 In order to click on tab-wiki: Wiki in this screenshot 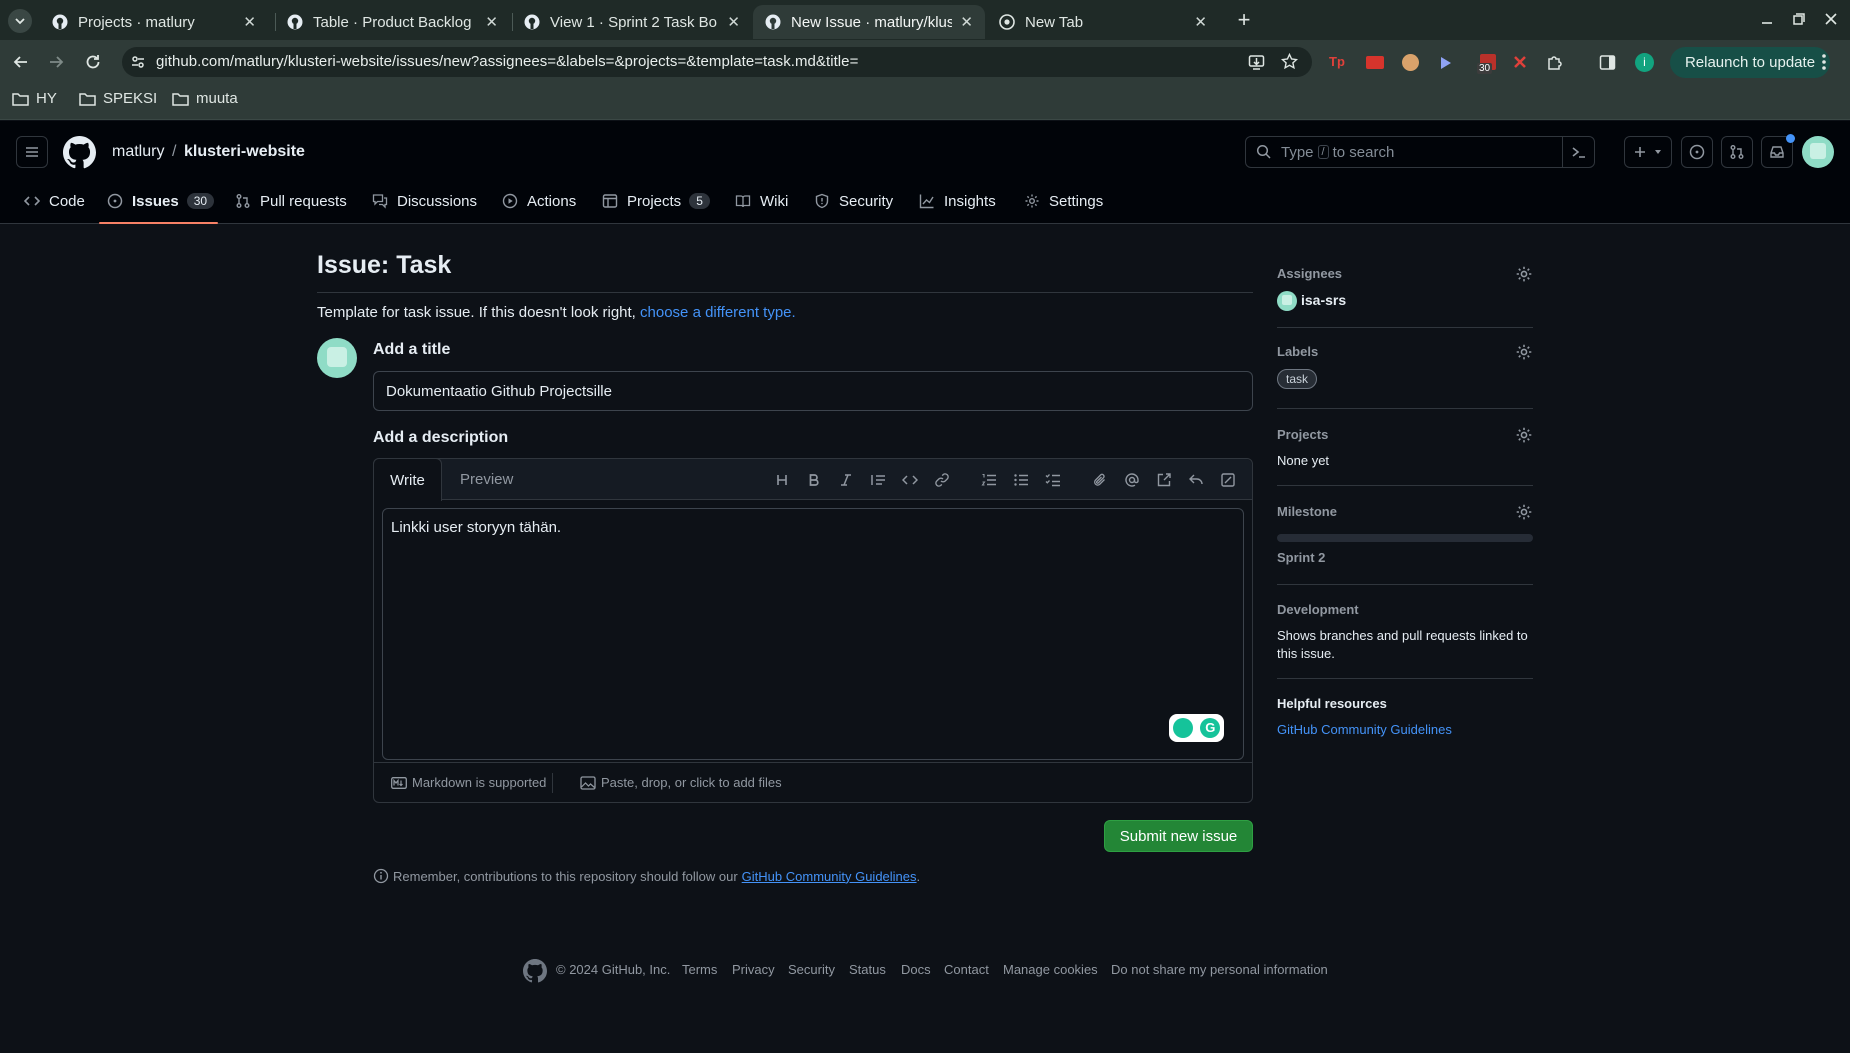, I will do `click(761, 201)`.